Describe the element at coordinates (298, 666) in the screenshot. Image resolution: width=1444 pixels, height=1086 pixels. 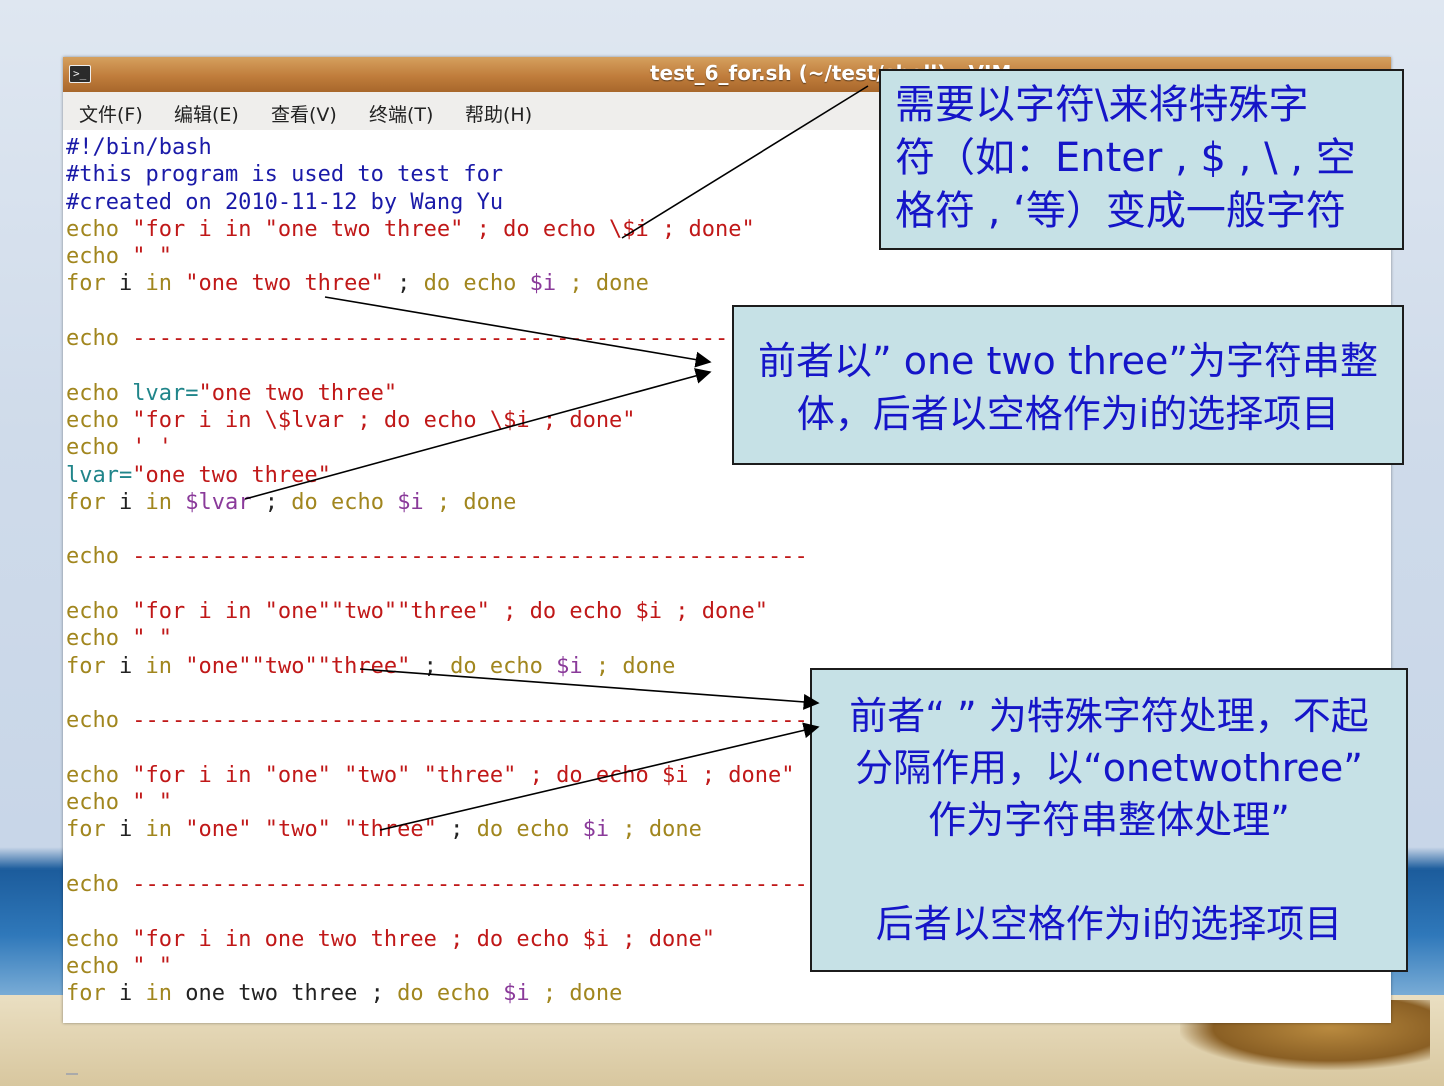
I see `code-token: "one""two""three"` at that location.